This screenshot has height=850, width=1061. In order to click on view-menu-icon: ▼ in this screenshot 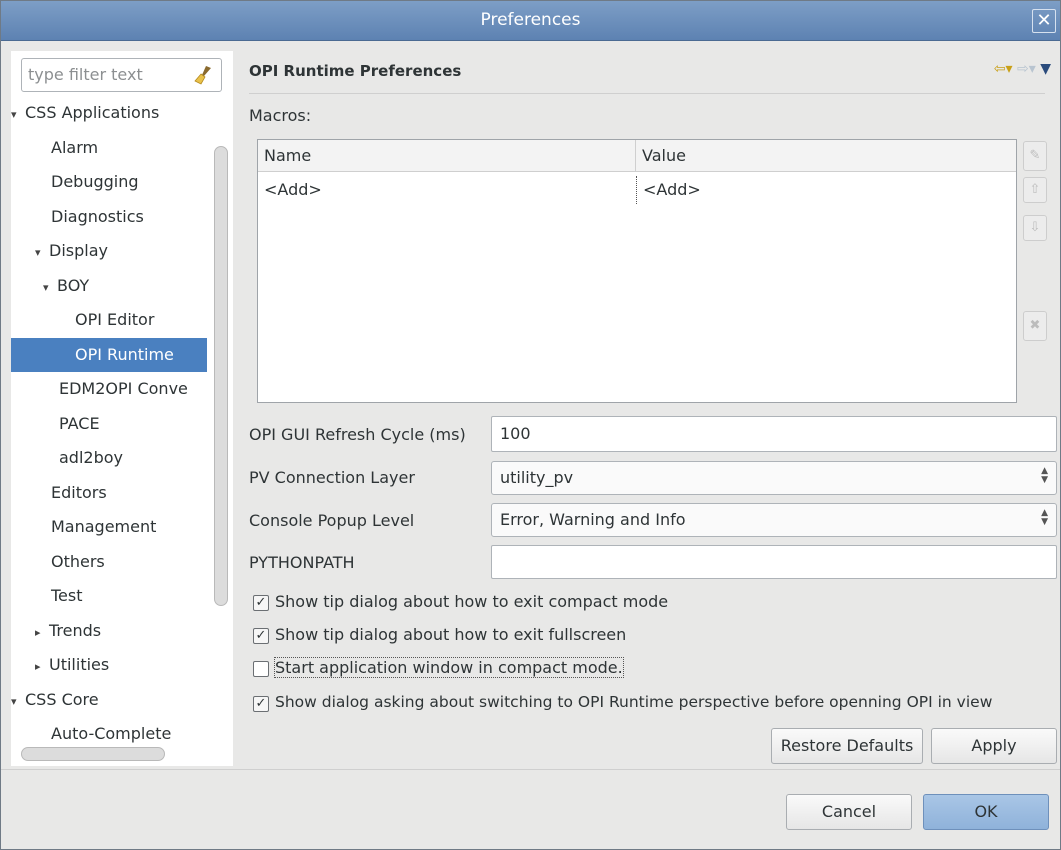, I will do `click(1045, 69)`.